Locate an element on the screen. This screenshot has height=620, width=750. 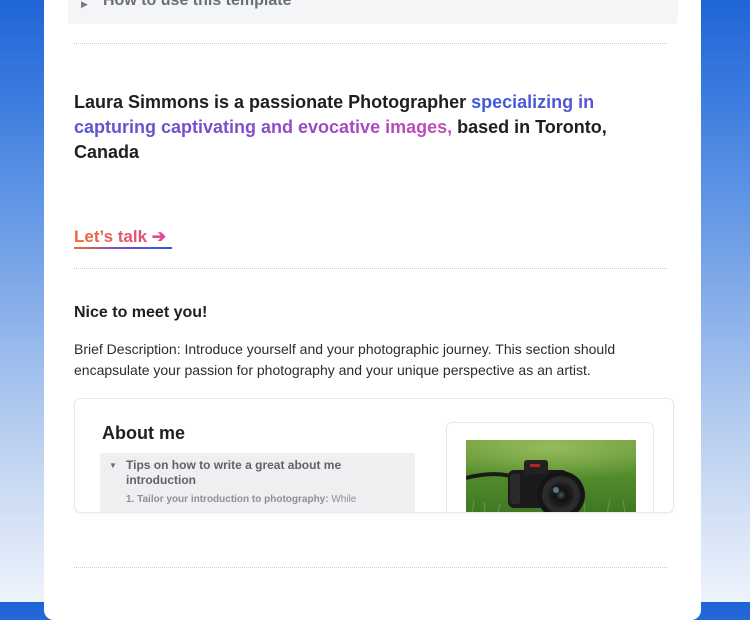
camera-on-grass-image is located at coordinates (551, 476).